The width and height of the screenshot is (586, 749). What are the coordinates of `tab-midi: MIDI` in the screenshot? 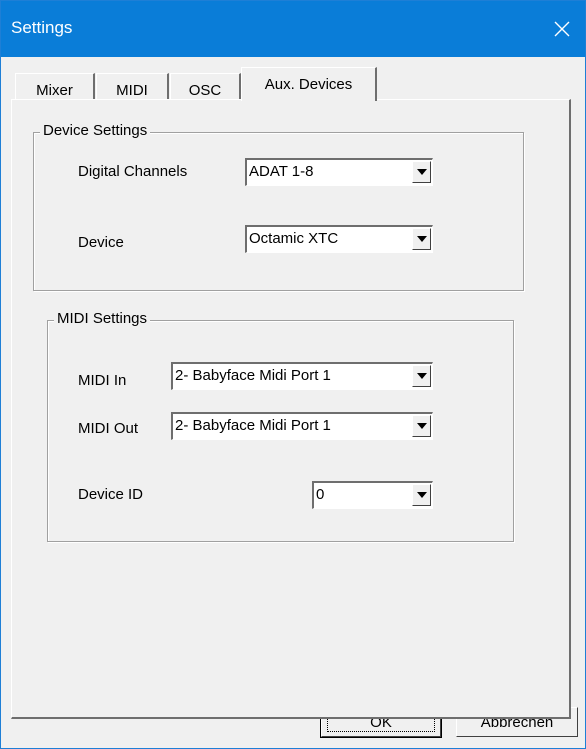 It's located at (132, 87).